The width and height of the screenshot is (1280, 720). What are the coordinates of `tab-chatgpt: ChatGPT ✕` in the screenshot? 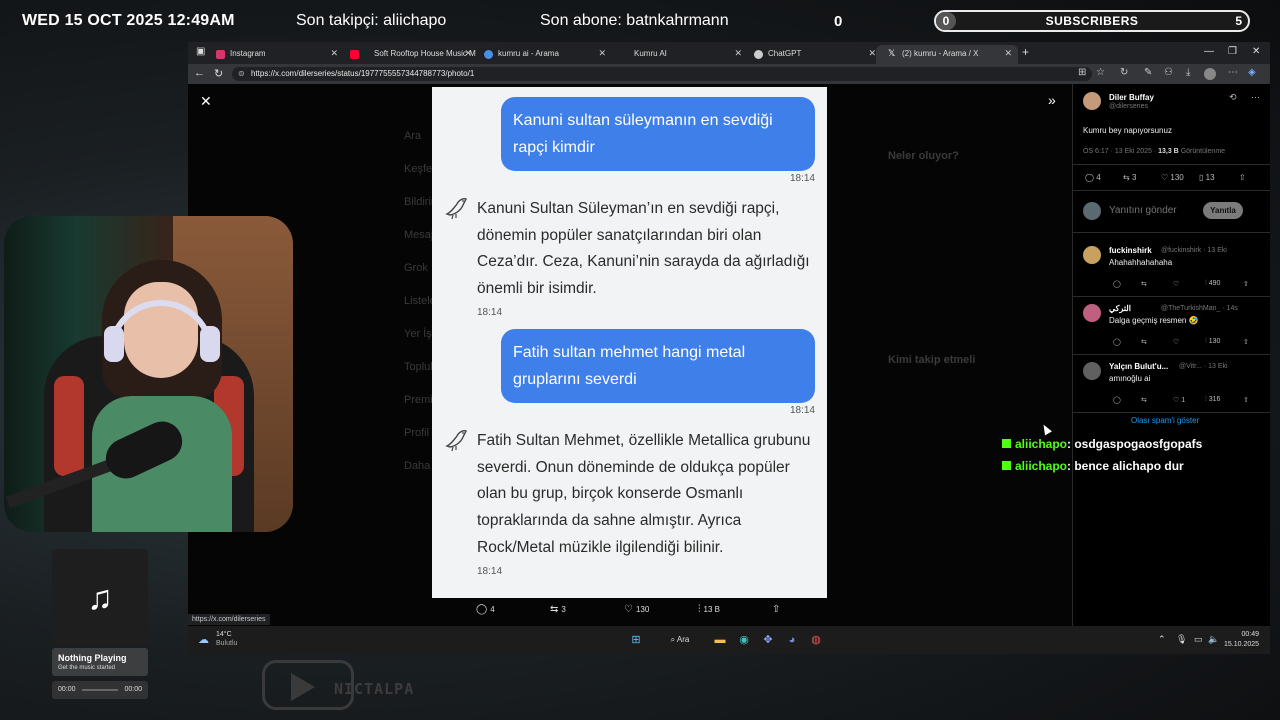 It's located at (812, 54).